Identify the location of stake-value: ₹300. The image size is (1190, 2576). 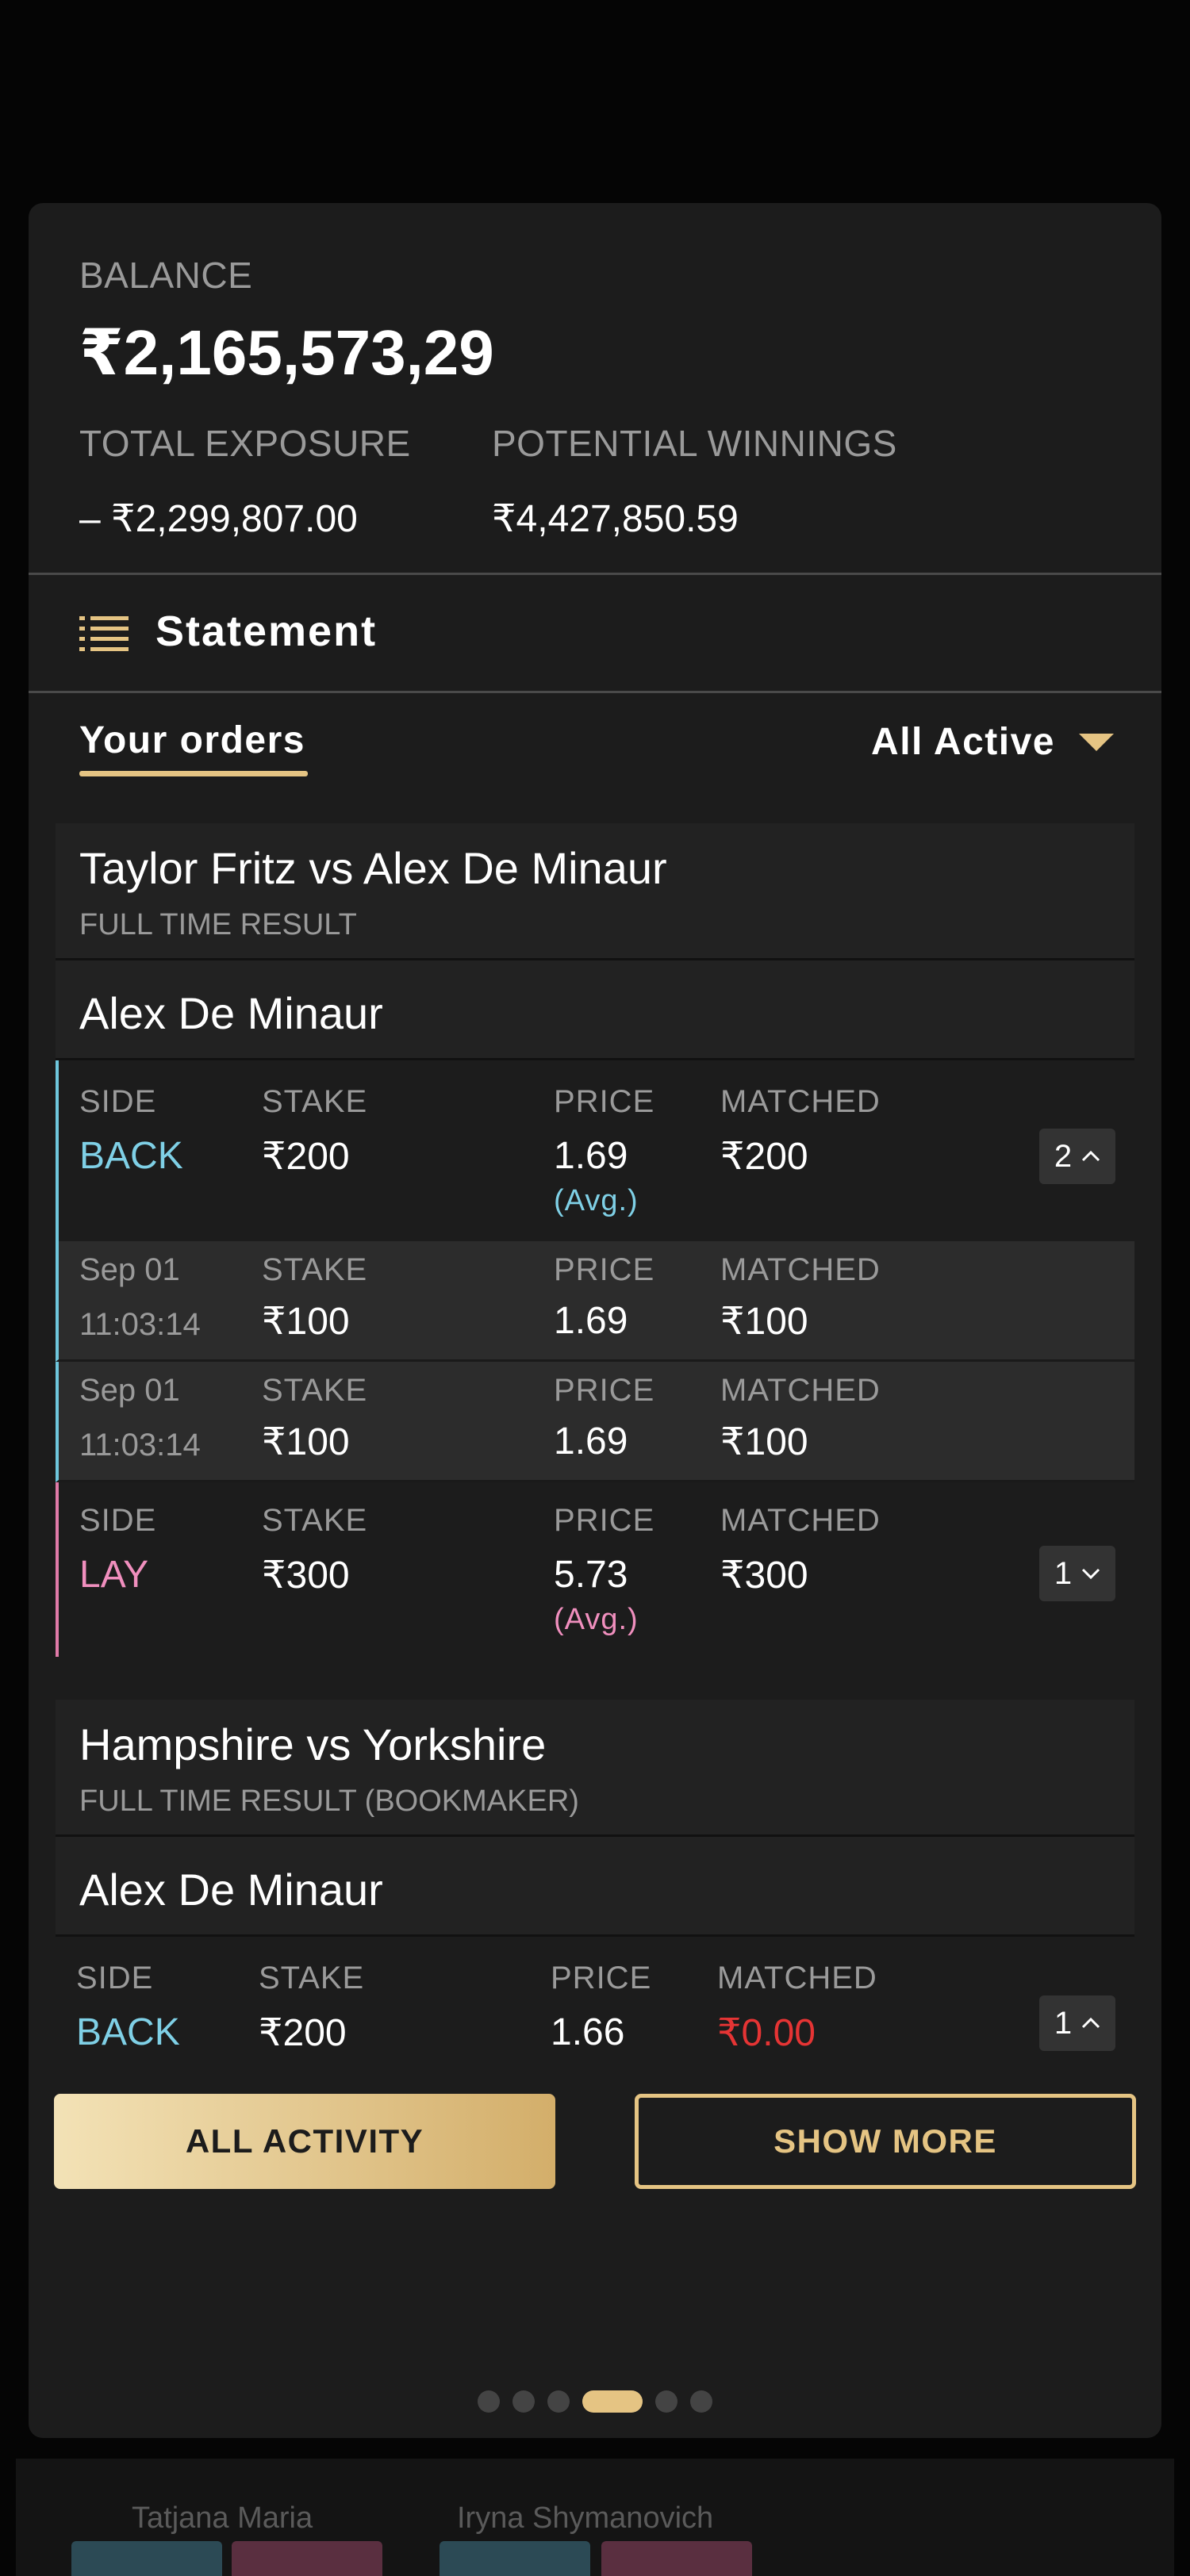
(306, 1575).